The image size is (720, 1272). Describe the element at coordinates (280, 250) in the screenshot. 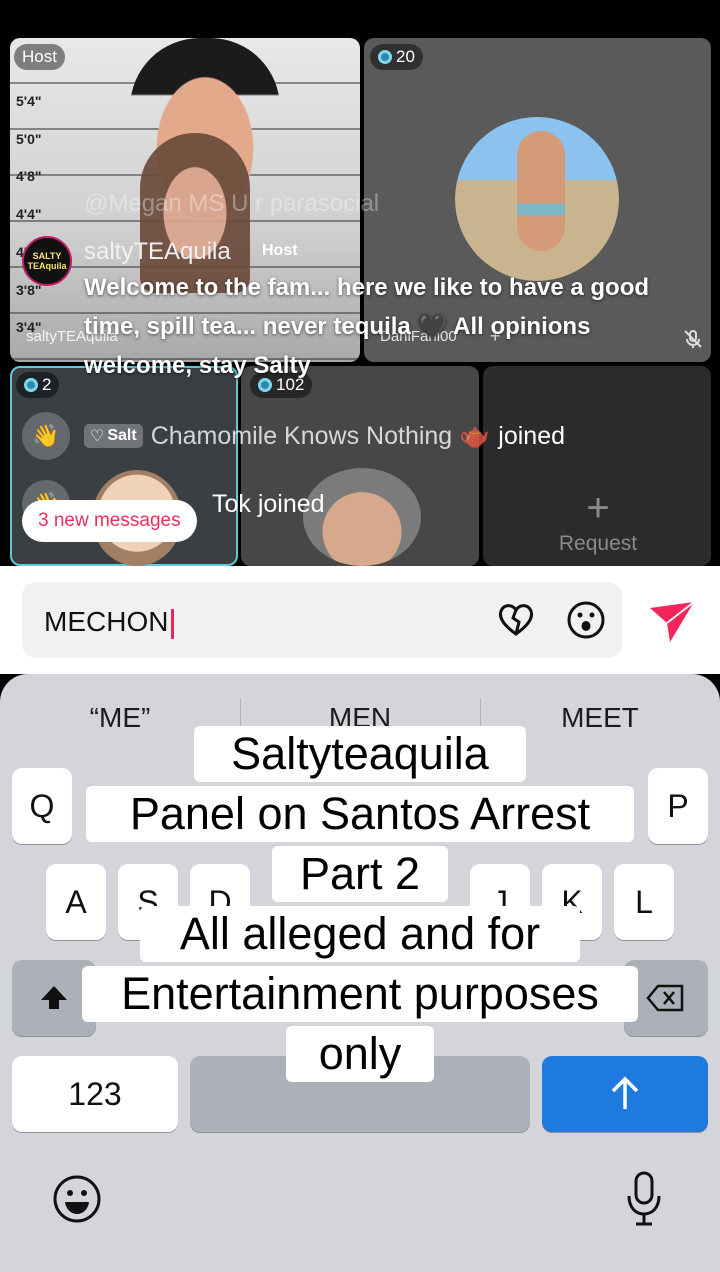

I see `host-tag: Host` at that location.